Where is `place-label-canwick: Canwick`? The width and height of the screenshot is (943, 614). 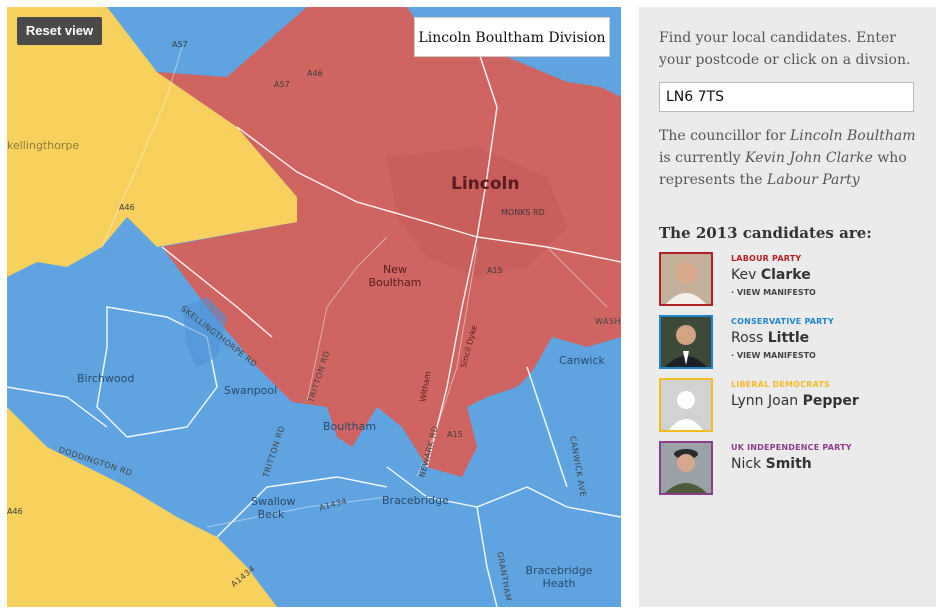 place-label-canwick: Canwick is located at coordinates (582, 360).